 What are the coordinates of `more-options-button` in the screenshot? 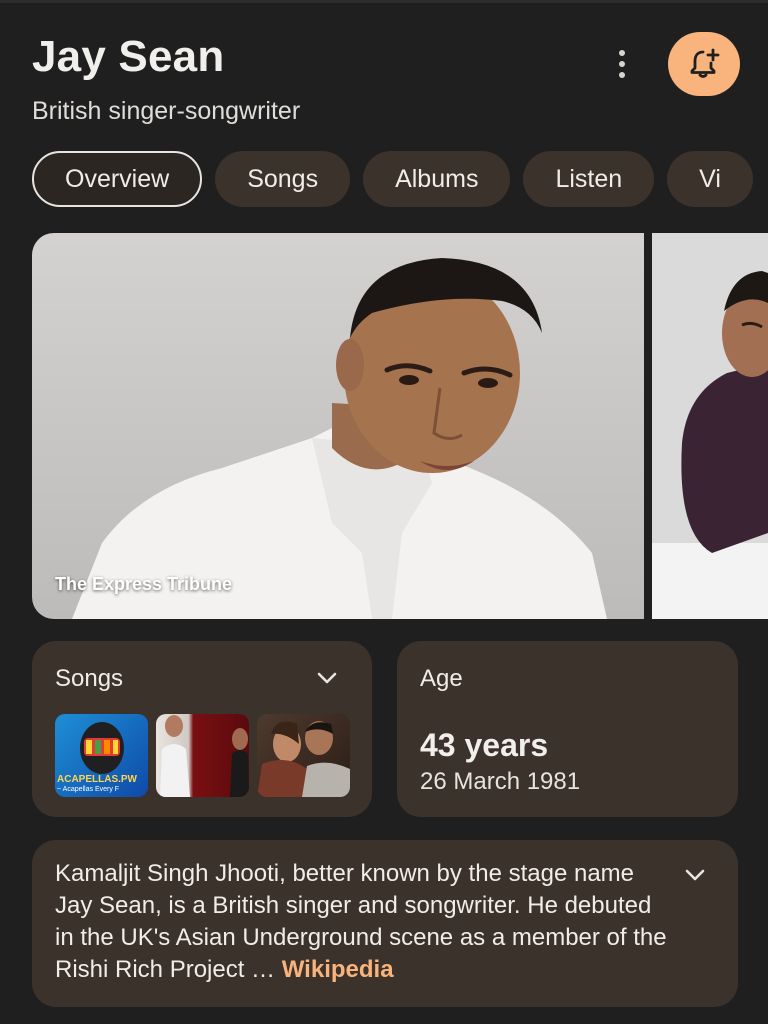 It's located at (622, 64).